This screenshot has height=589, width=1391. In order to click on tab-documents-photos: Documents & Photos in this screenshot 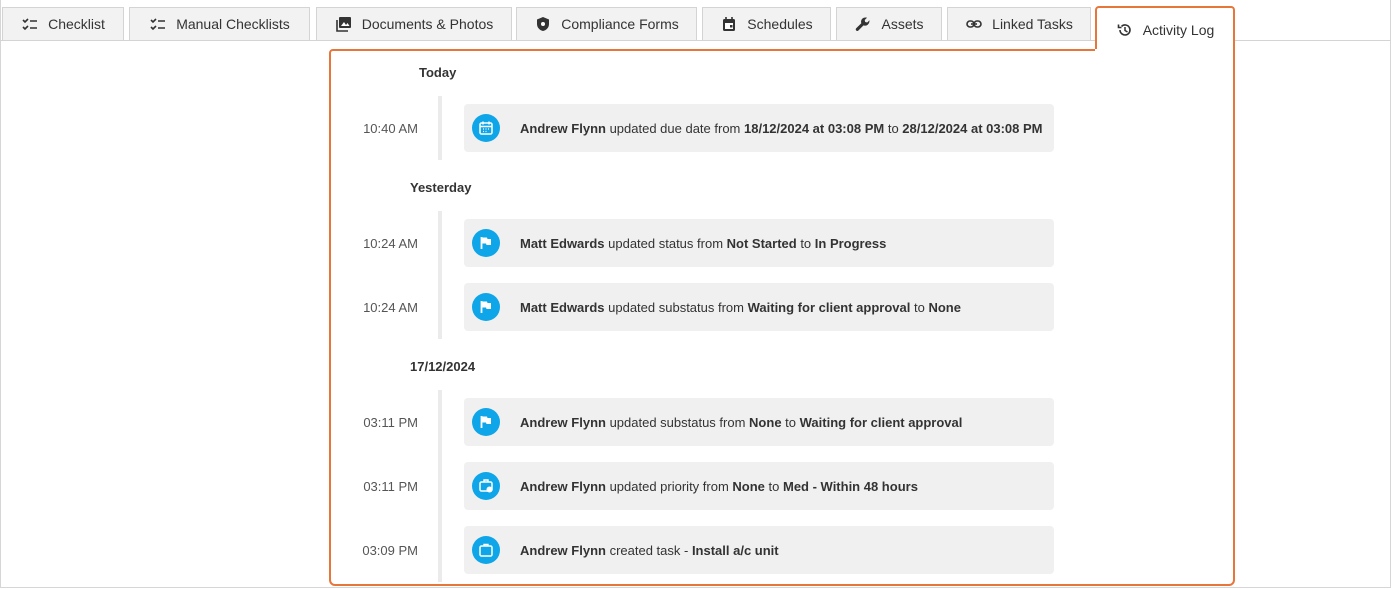, I will do `click(414, 23)`.